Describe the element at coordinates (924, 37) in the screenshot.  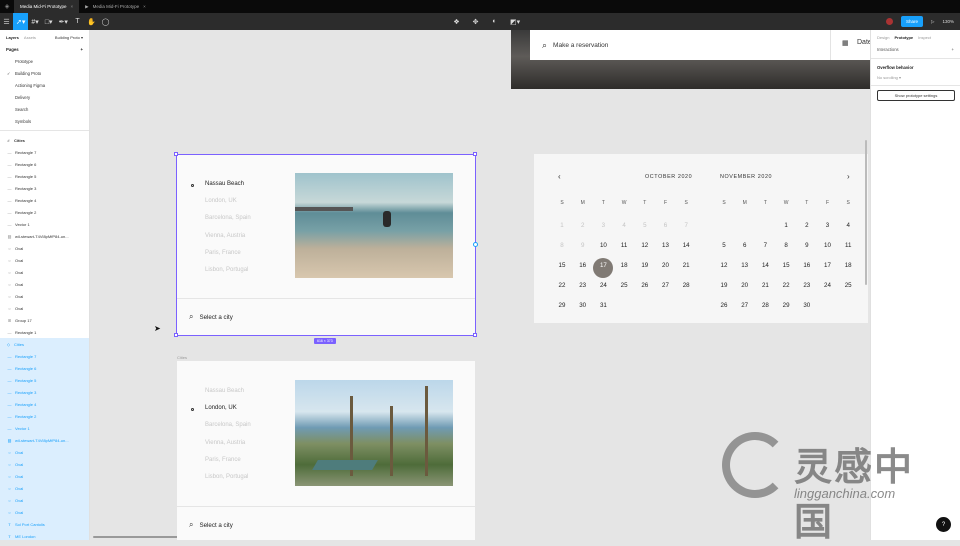
I see `tab-inspect: Inspect` at that location.